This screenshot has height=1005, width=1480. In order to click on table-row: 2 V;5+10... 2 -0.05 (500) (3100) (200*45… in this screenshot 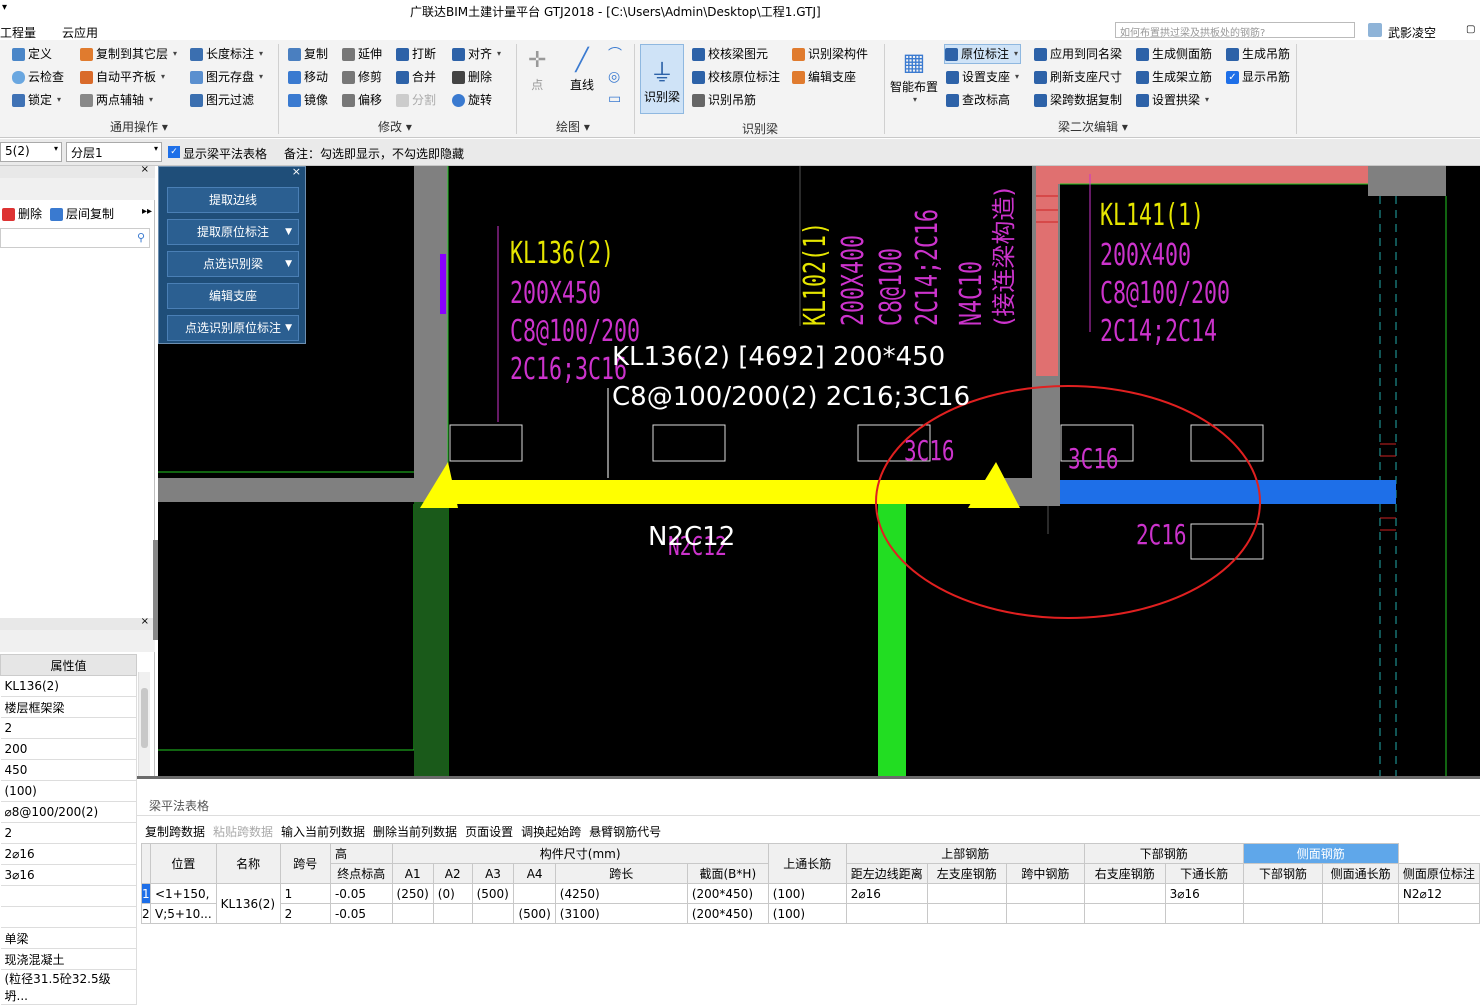, I will do `click(810, 913)`.